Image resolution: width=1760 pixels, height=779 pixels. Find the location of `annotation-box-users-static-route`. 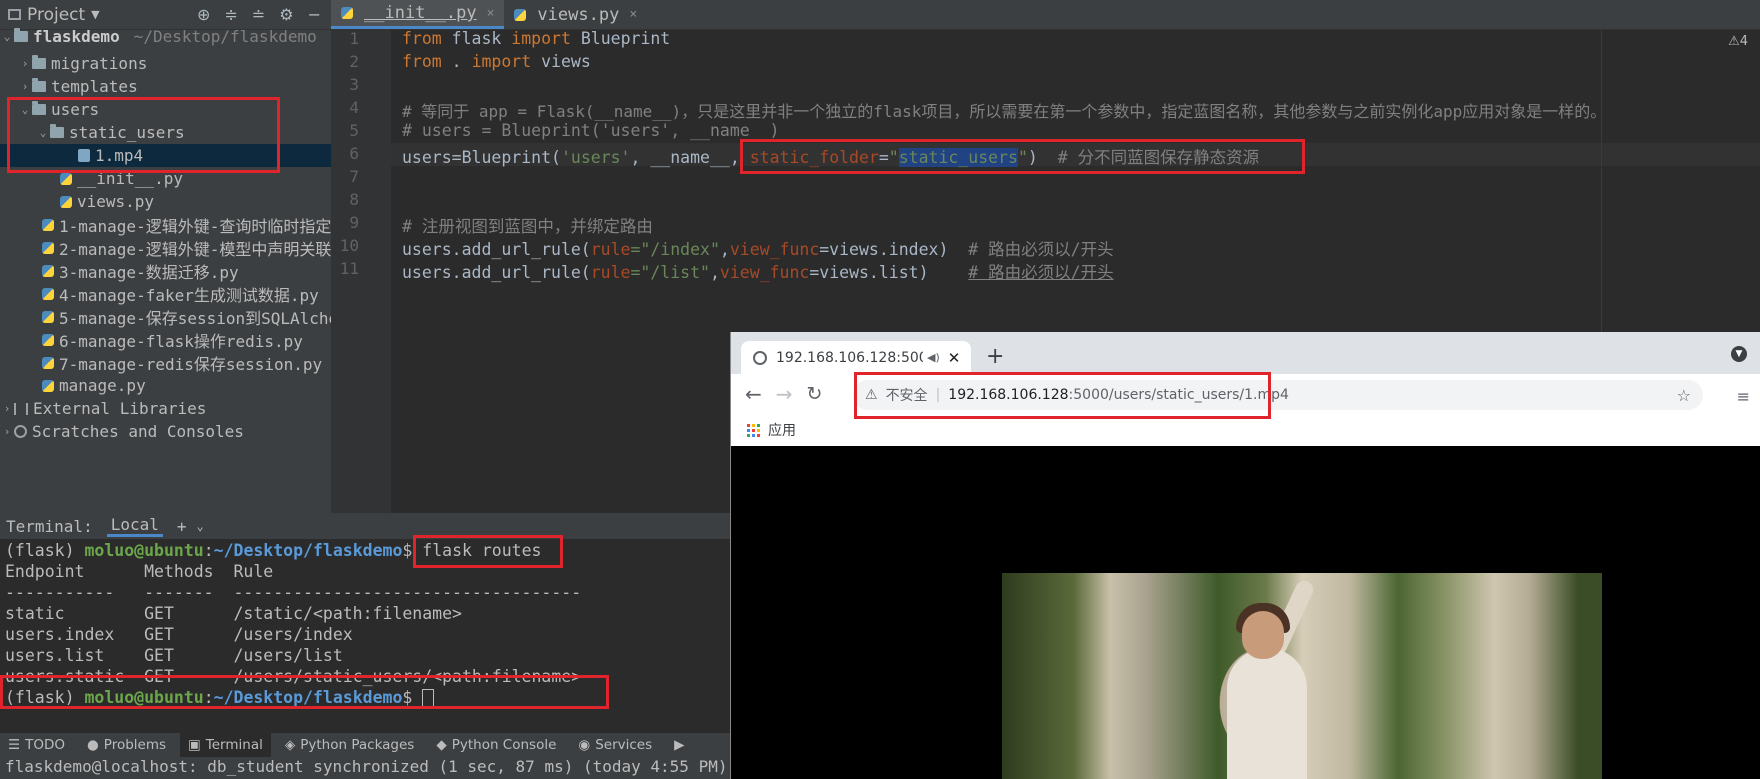

annotation-box-users-static-route is located at coordinates (304, 692).